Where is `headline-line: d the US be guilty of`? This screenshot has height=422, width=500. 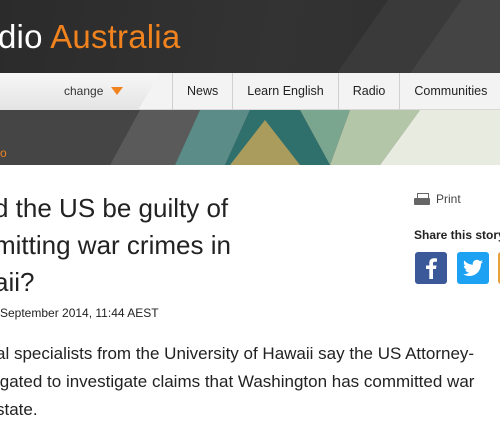 headline-line: d the US be guilty of is located at coordinates (114, 208).